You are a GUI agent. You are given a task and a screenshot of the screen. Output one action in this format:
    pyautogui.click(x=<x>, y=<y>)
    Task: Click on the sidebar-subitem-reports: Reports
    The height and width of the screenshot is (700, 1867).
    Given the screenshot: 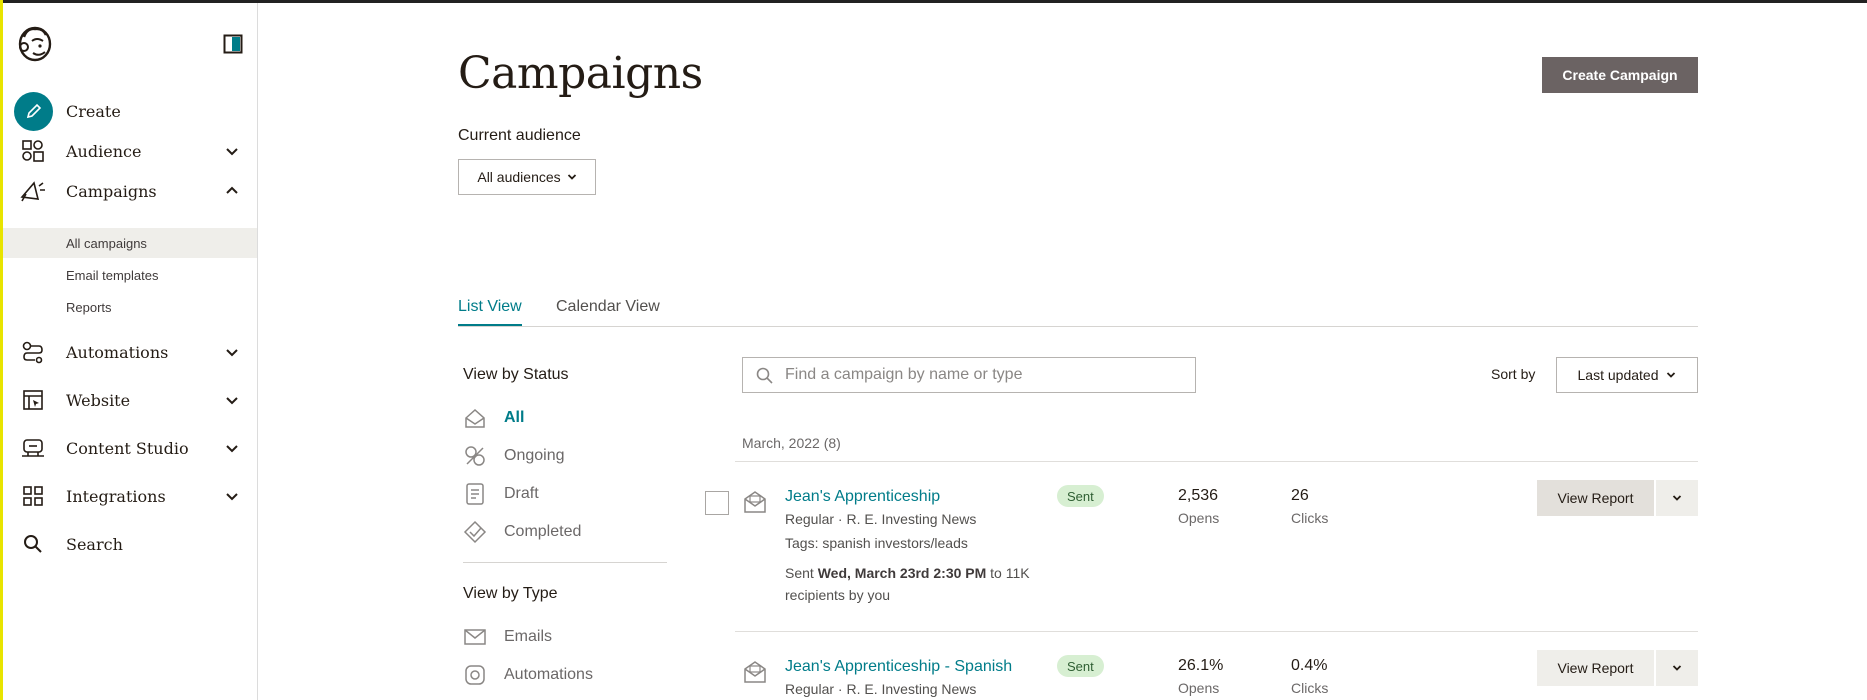 What is the action you would take?
    pyautogui.click(x=130, y=307)
    